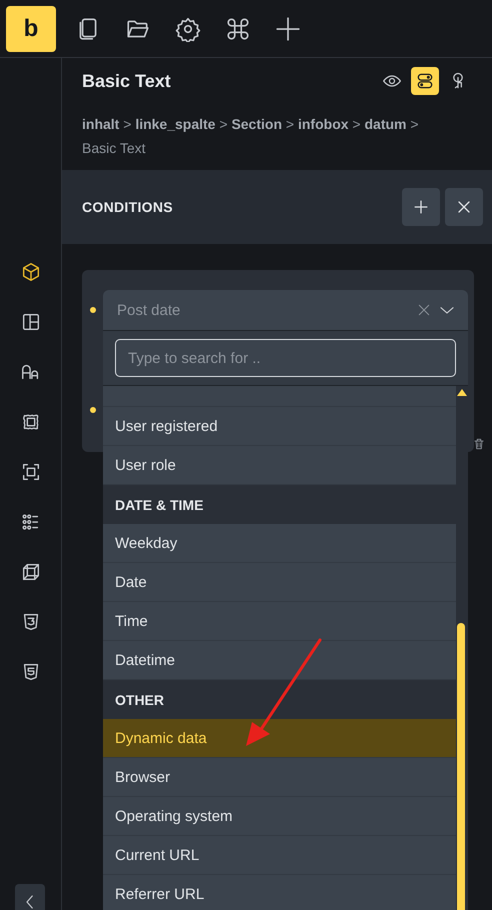 The width and height of the screenshot is (492, 910). I want to click on dropdown-option: User registered, so click(279, 426).